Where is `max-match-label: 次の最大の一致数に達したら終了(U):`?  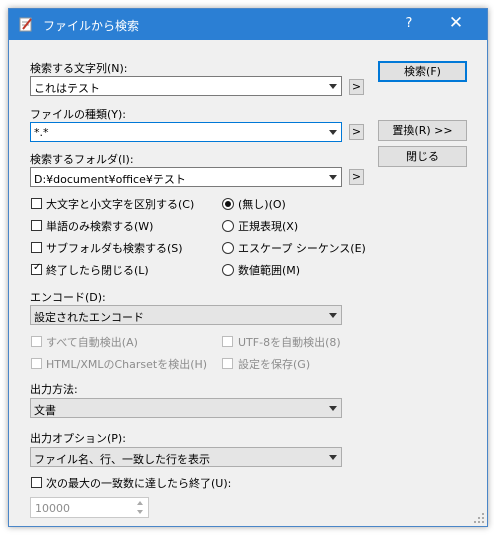 max-match-label: 次の最大の一致数に達したら終了(U): is located at coordinates (139, 483).